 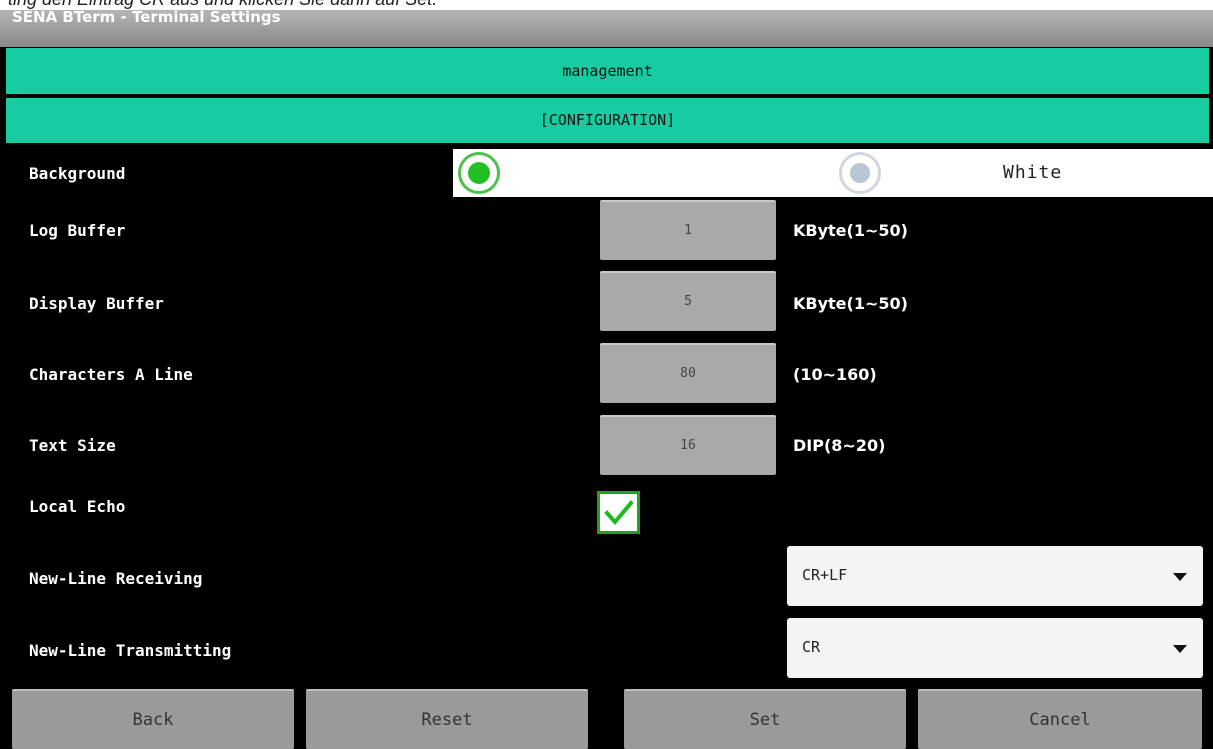 What do you see at coordinates (839, 445) in the screenshot?
I see `text-size-unit: DIP(8~20)` at bounding box center [839, 445].